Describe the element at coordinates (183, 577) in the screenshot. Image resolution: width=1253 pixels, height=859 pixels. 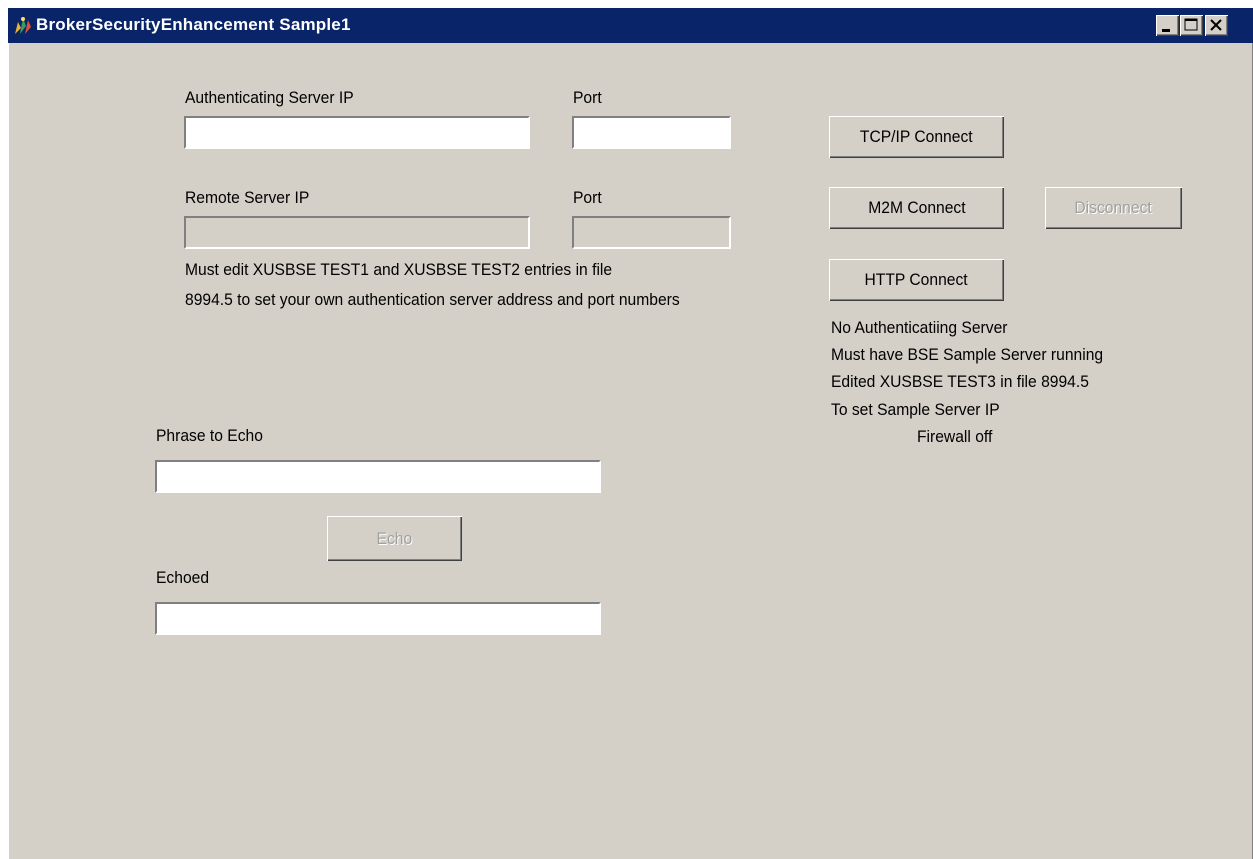
I see `echoed-label: Echoed` at that location.